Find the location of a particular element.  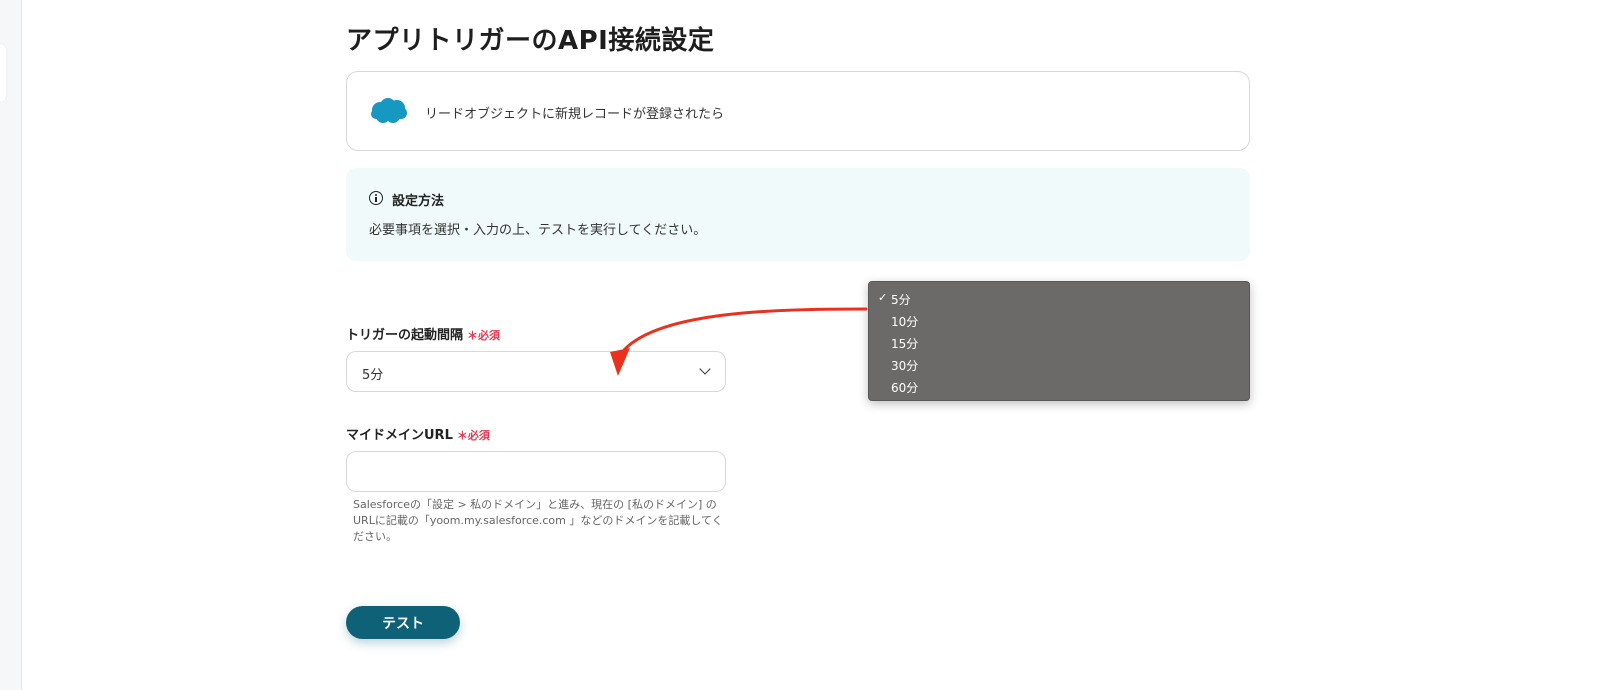

dropdown-option-30: 30分 is located at coordinates (904, 365).